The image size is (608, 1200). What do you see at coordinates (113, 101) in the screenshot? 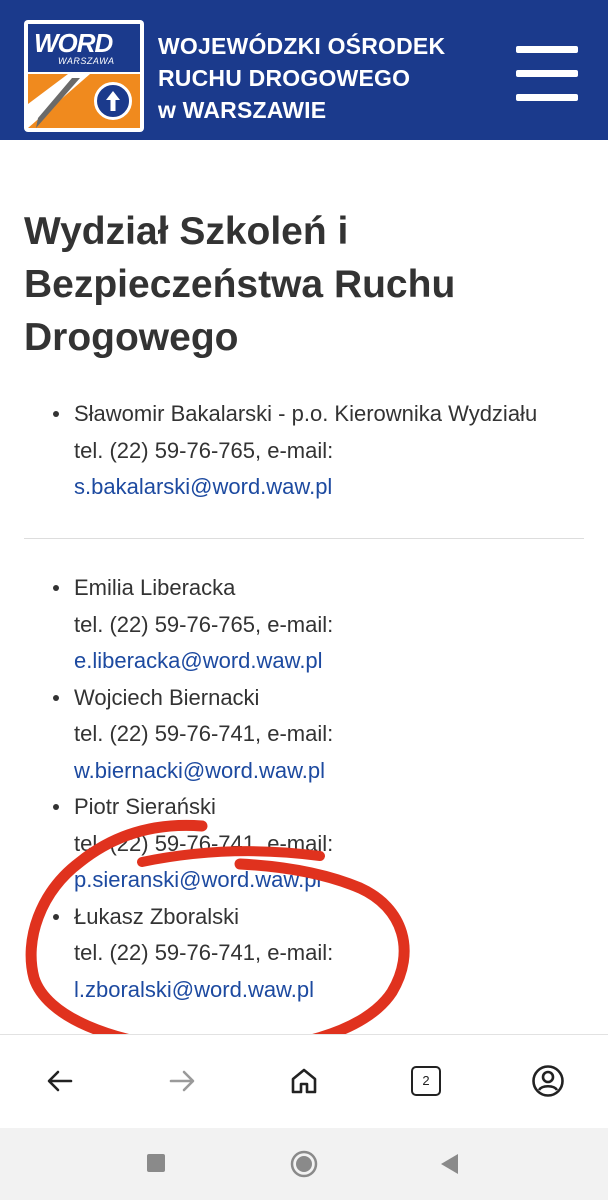
I see `arrow-up-icon` at bounding box center [113, 101].